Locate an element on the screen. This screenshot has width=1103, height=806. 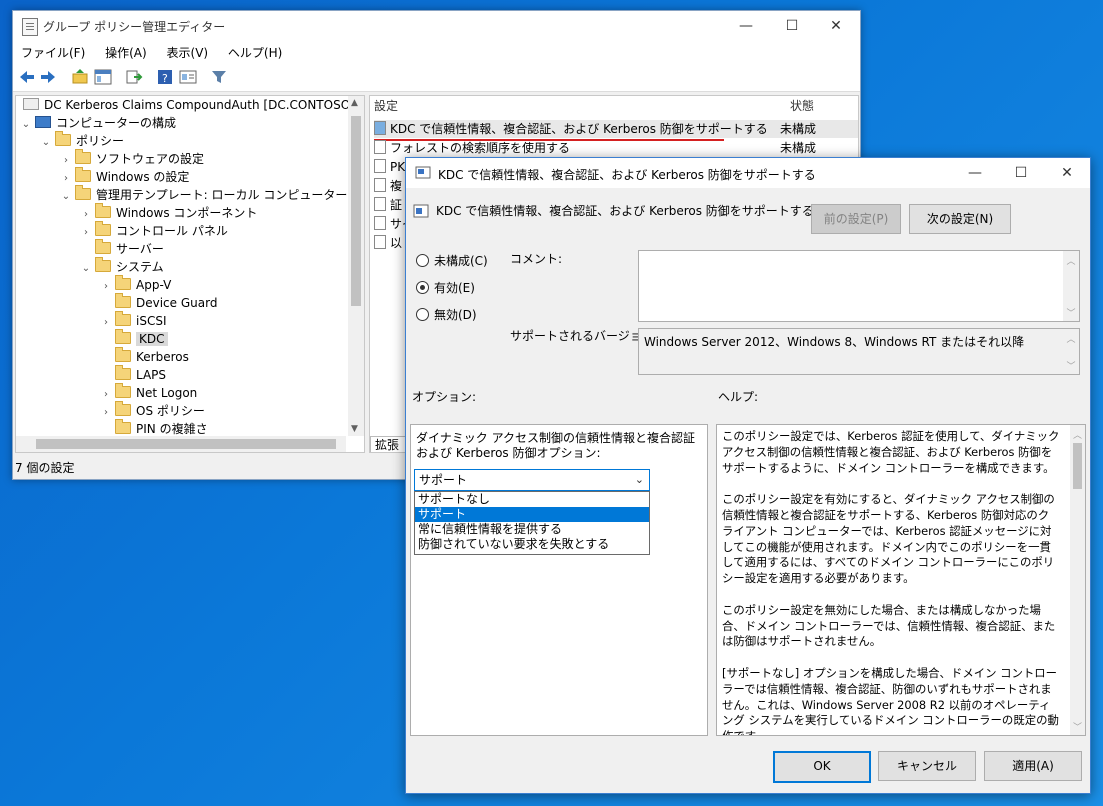
policy-header-icon is located at coordinates (421, 211).